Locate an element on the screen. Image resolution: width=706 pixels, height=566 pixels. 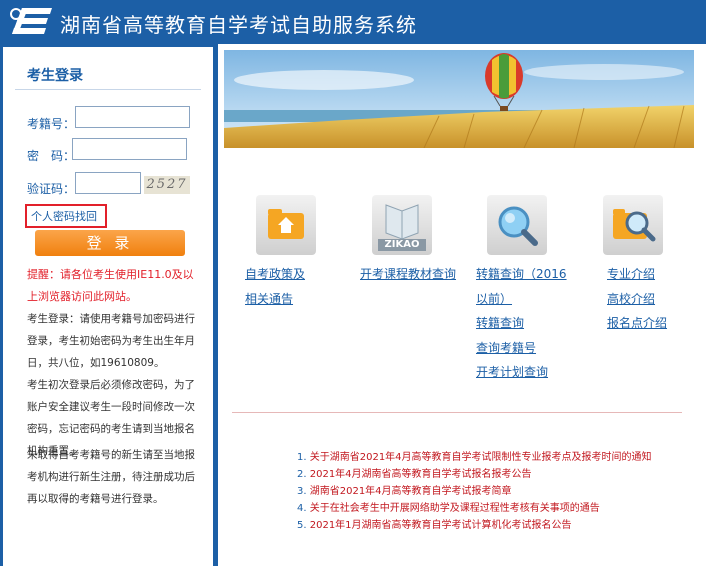
news-item: 4. 关于在社会考生中开展网络助学及课程过程性考核有关事项的通告 is located at coordinates (448, 506).